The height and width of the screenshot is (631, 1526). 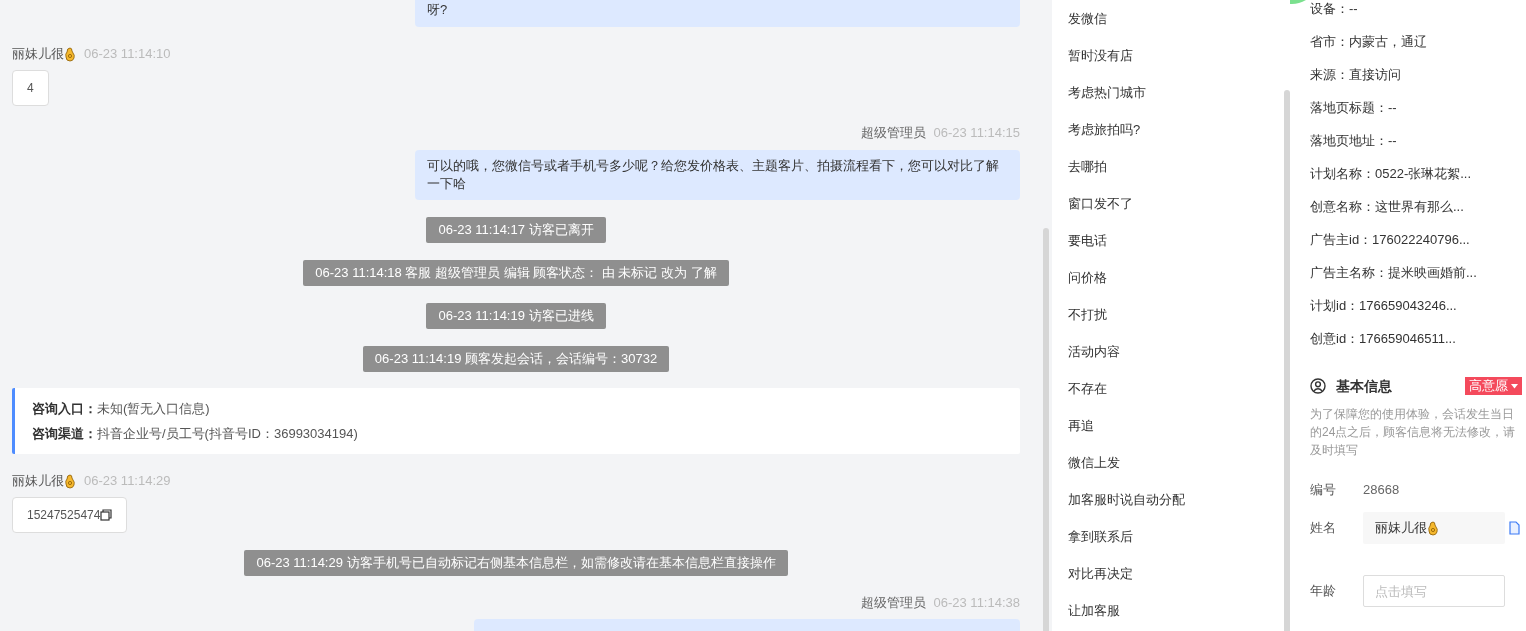 I want to click on field-value: 28668, so click(x=1381, y=490).